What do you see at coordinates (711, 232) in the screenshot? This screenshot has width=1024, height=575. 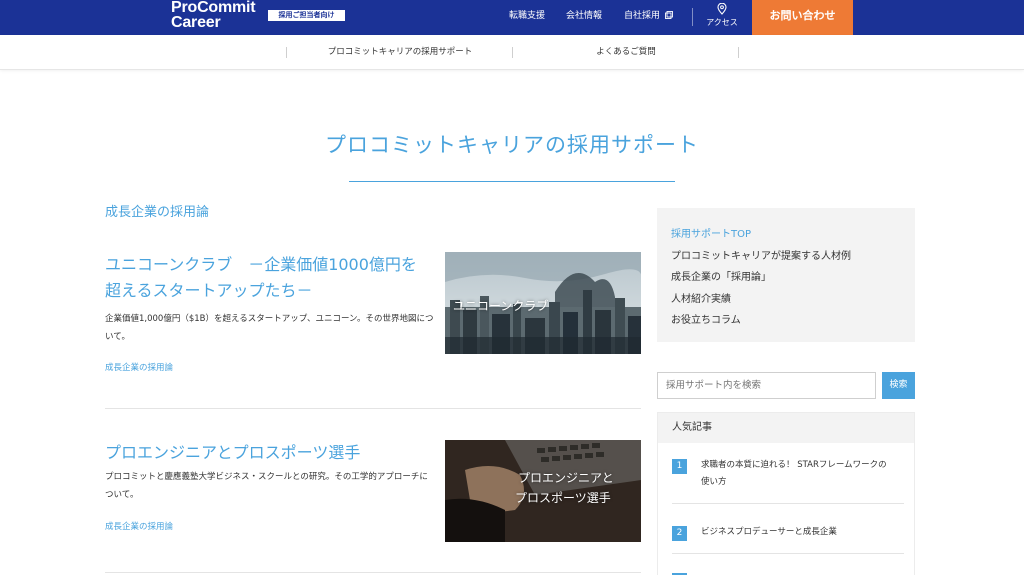 I see `sidebar-item-top: 採用サポートTOP` at bounding box center [711, 232].